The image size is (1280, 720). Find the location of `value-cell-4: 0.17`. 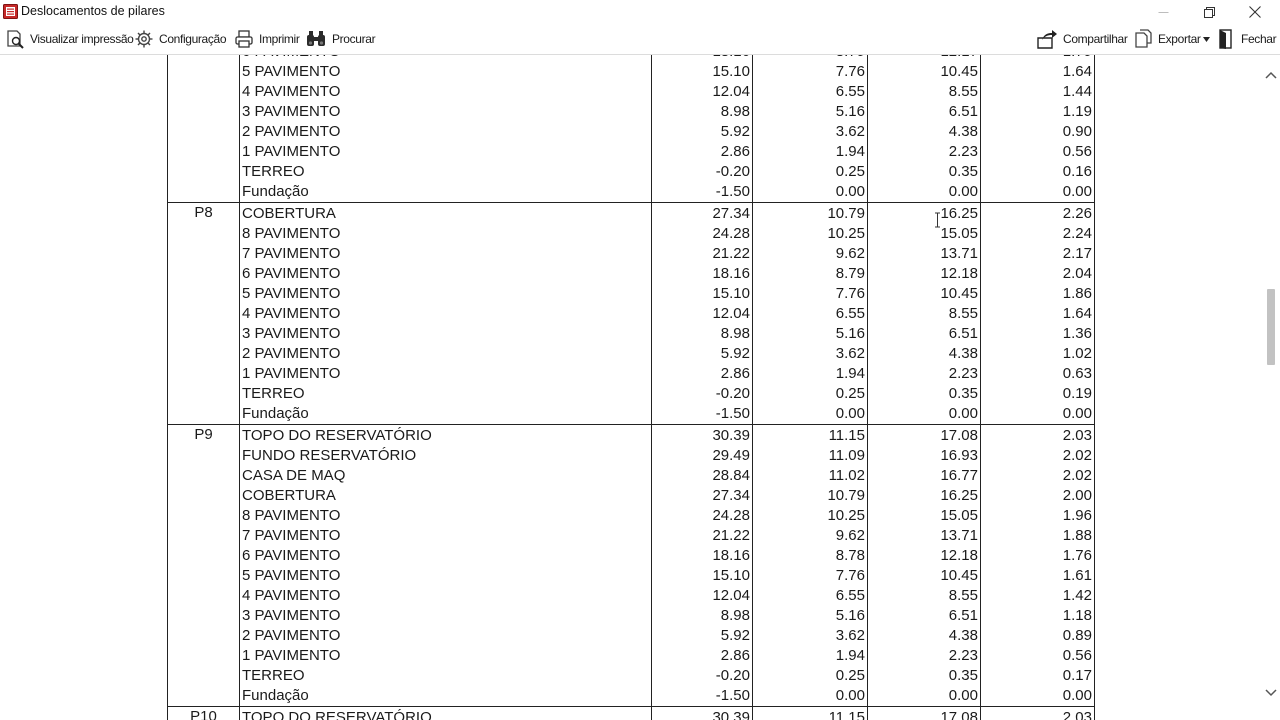

value-cell-4: 0.17 is located at coordinates (1037, 676).